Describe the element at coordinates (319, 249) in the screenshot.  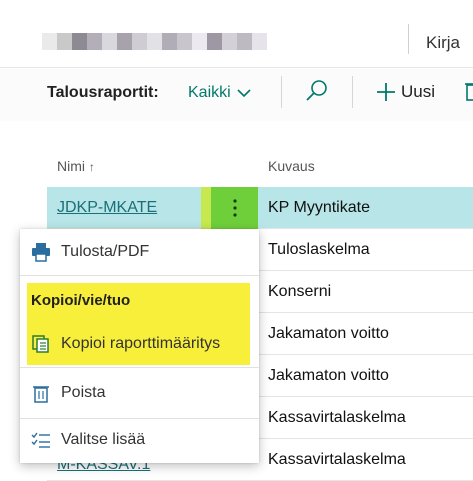
I see `row-description: Tuloslaskelma` at that location.